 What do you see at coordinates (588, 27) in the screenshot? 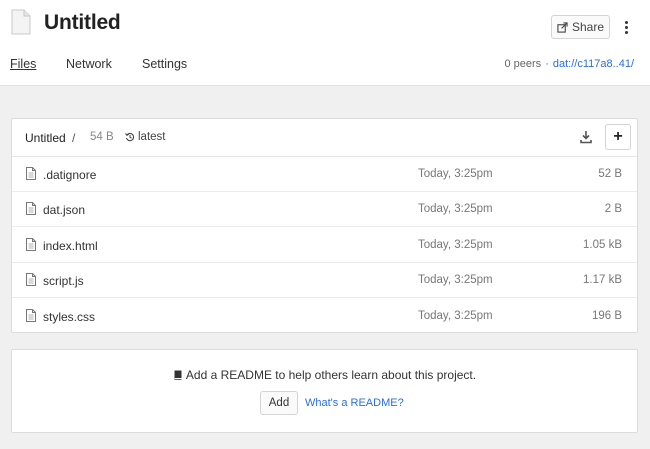
I see `share-label: Share` at bounding box center [588, 27].